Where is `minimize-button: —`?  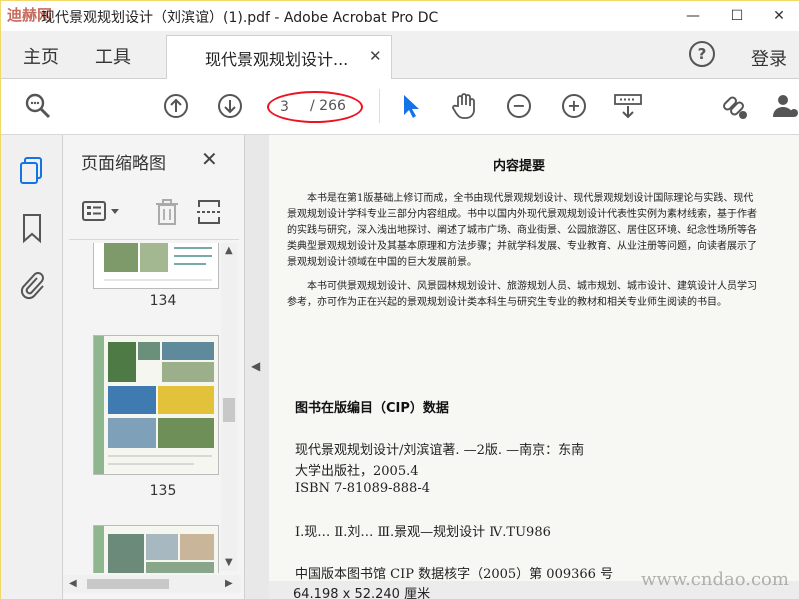
minimize-button: — is located at coordinates (693, 16).